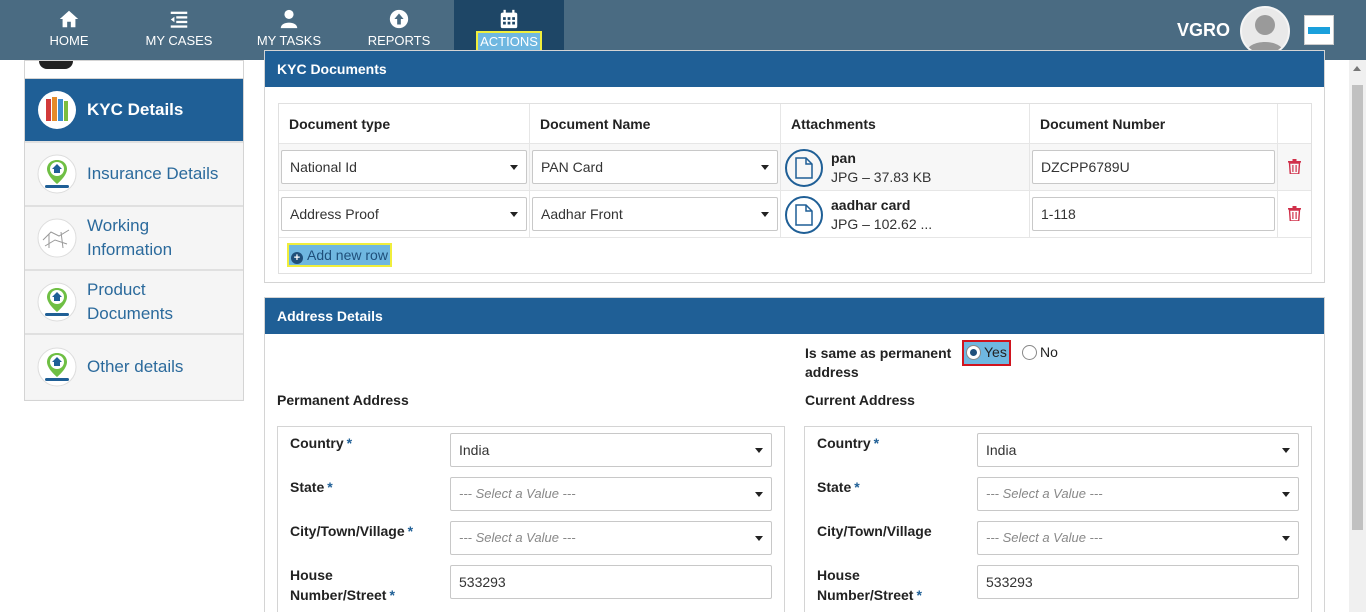  What do you see at coordinates (986, 353) in the screenshot?
I see `same-as-permanent-yes-radio: Yes` at bounding box center [986, 353].